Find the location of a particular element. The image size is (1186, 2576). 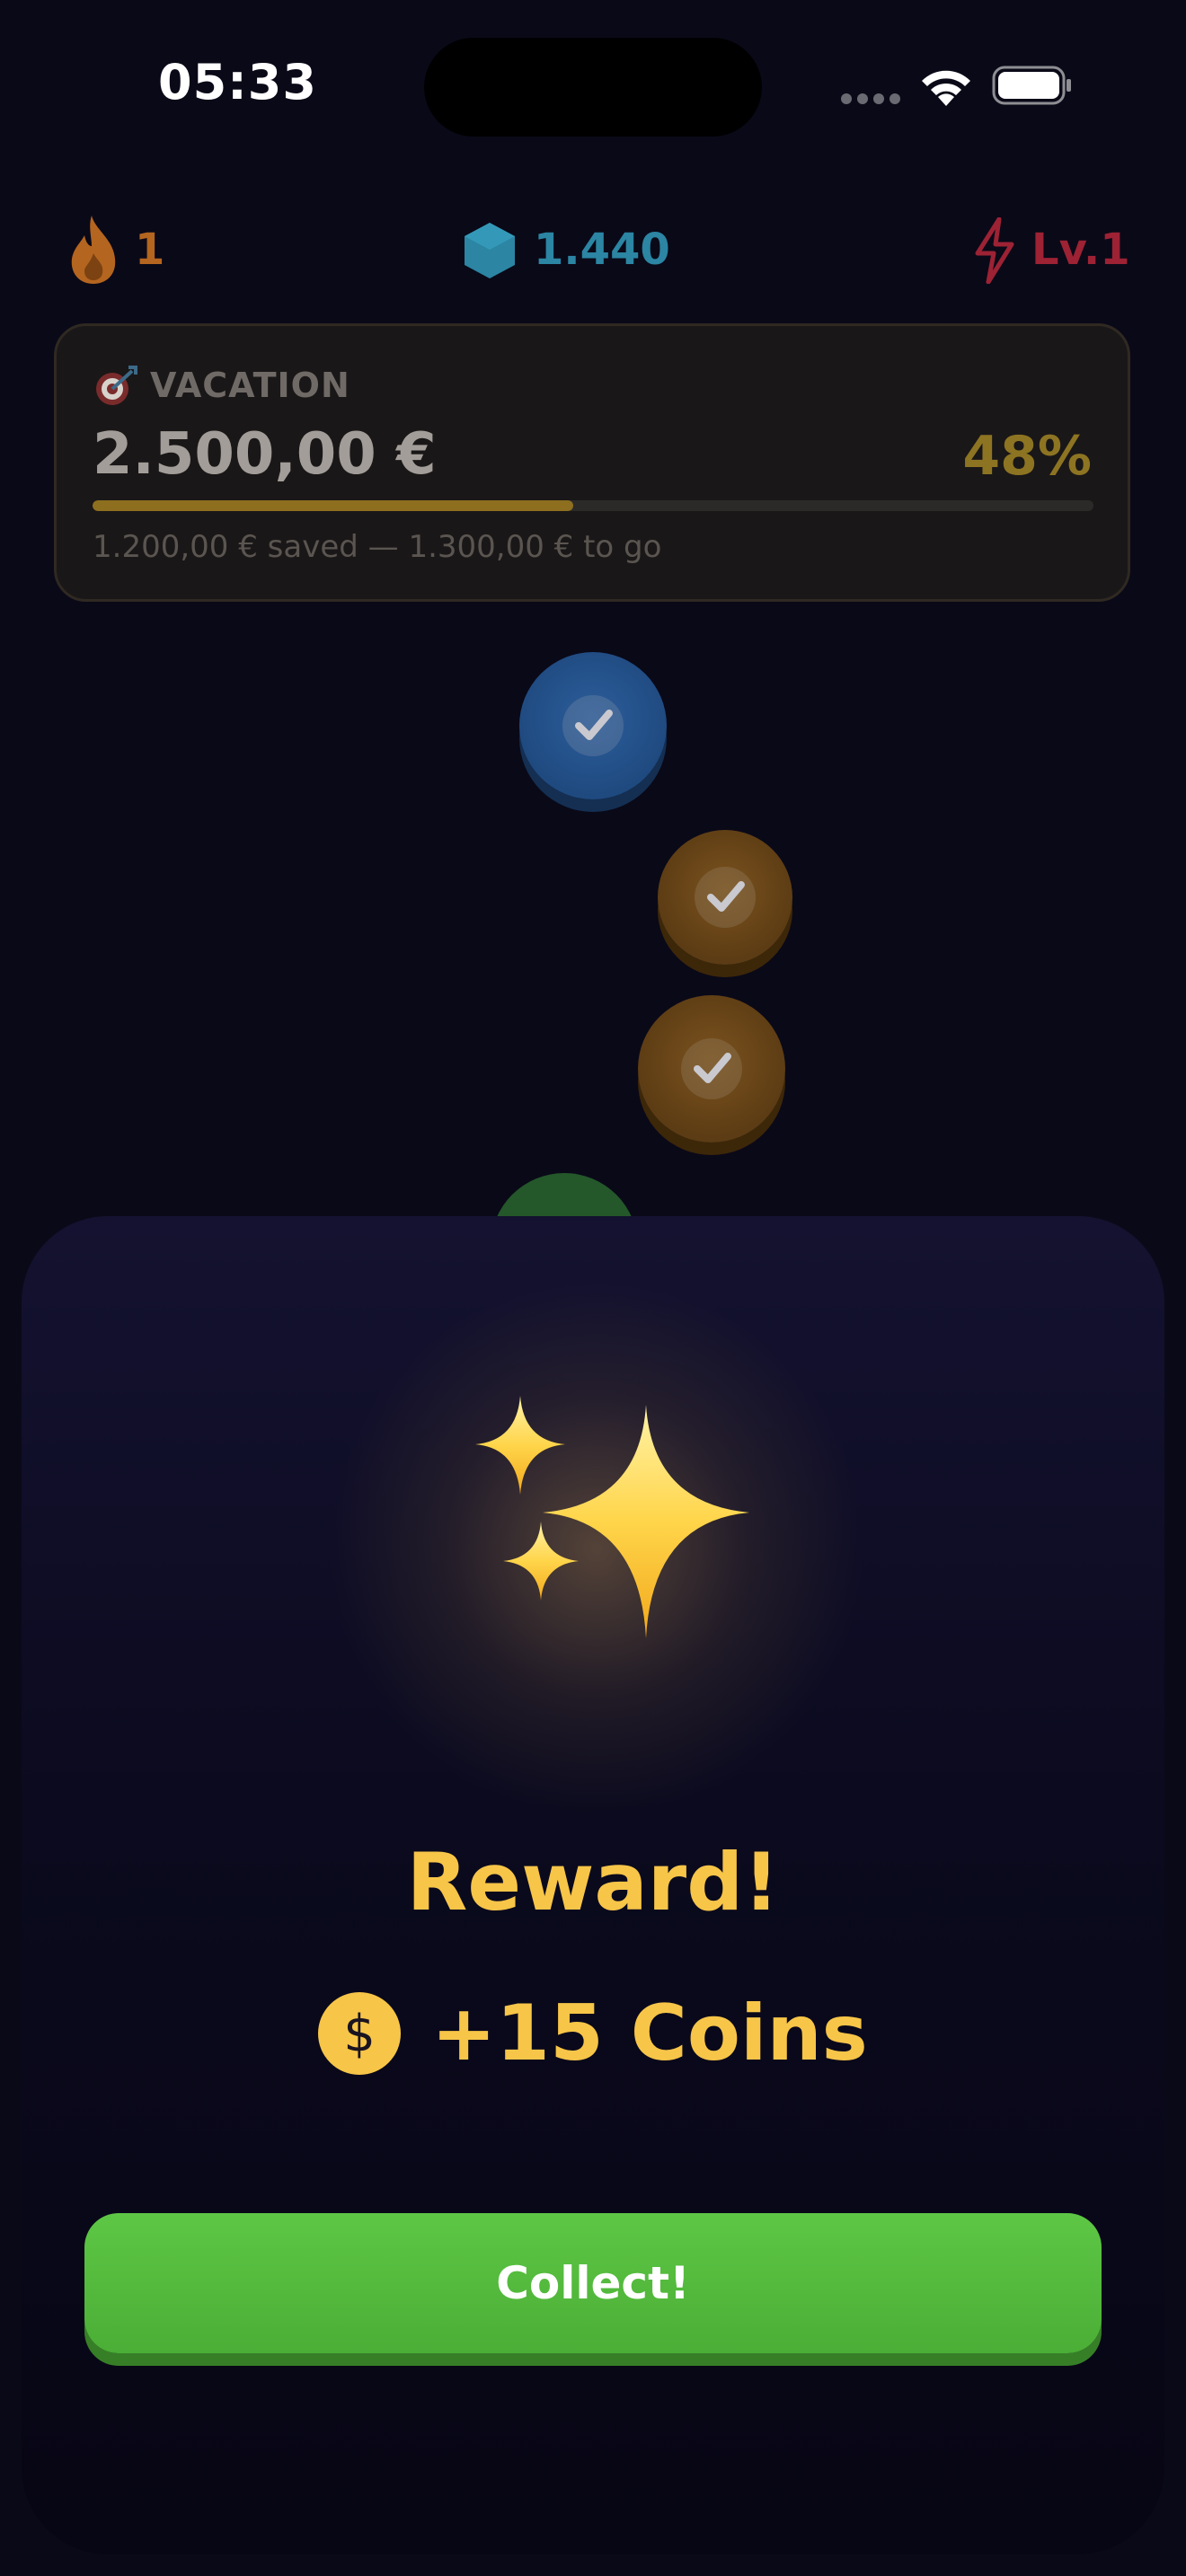

wifi-icon is located at coordinates (946, 88).